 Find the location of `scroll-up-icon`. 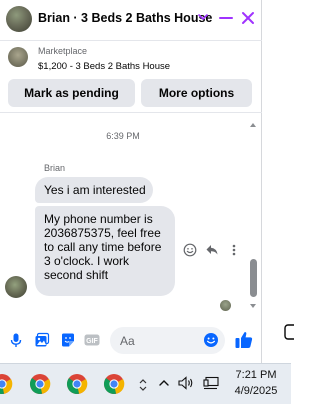

scroll-up-icon is located at coordinates (253, 125).